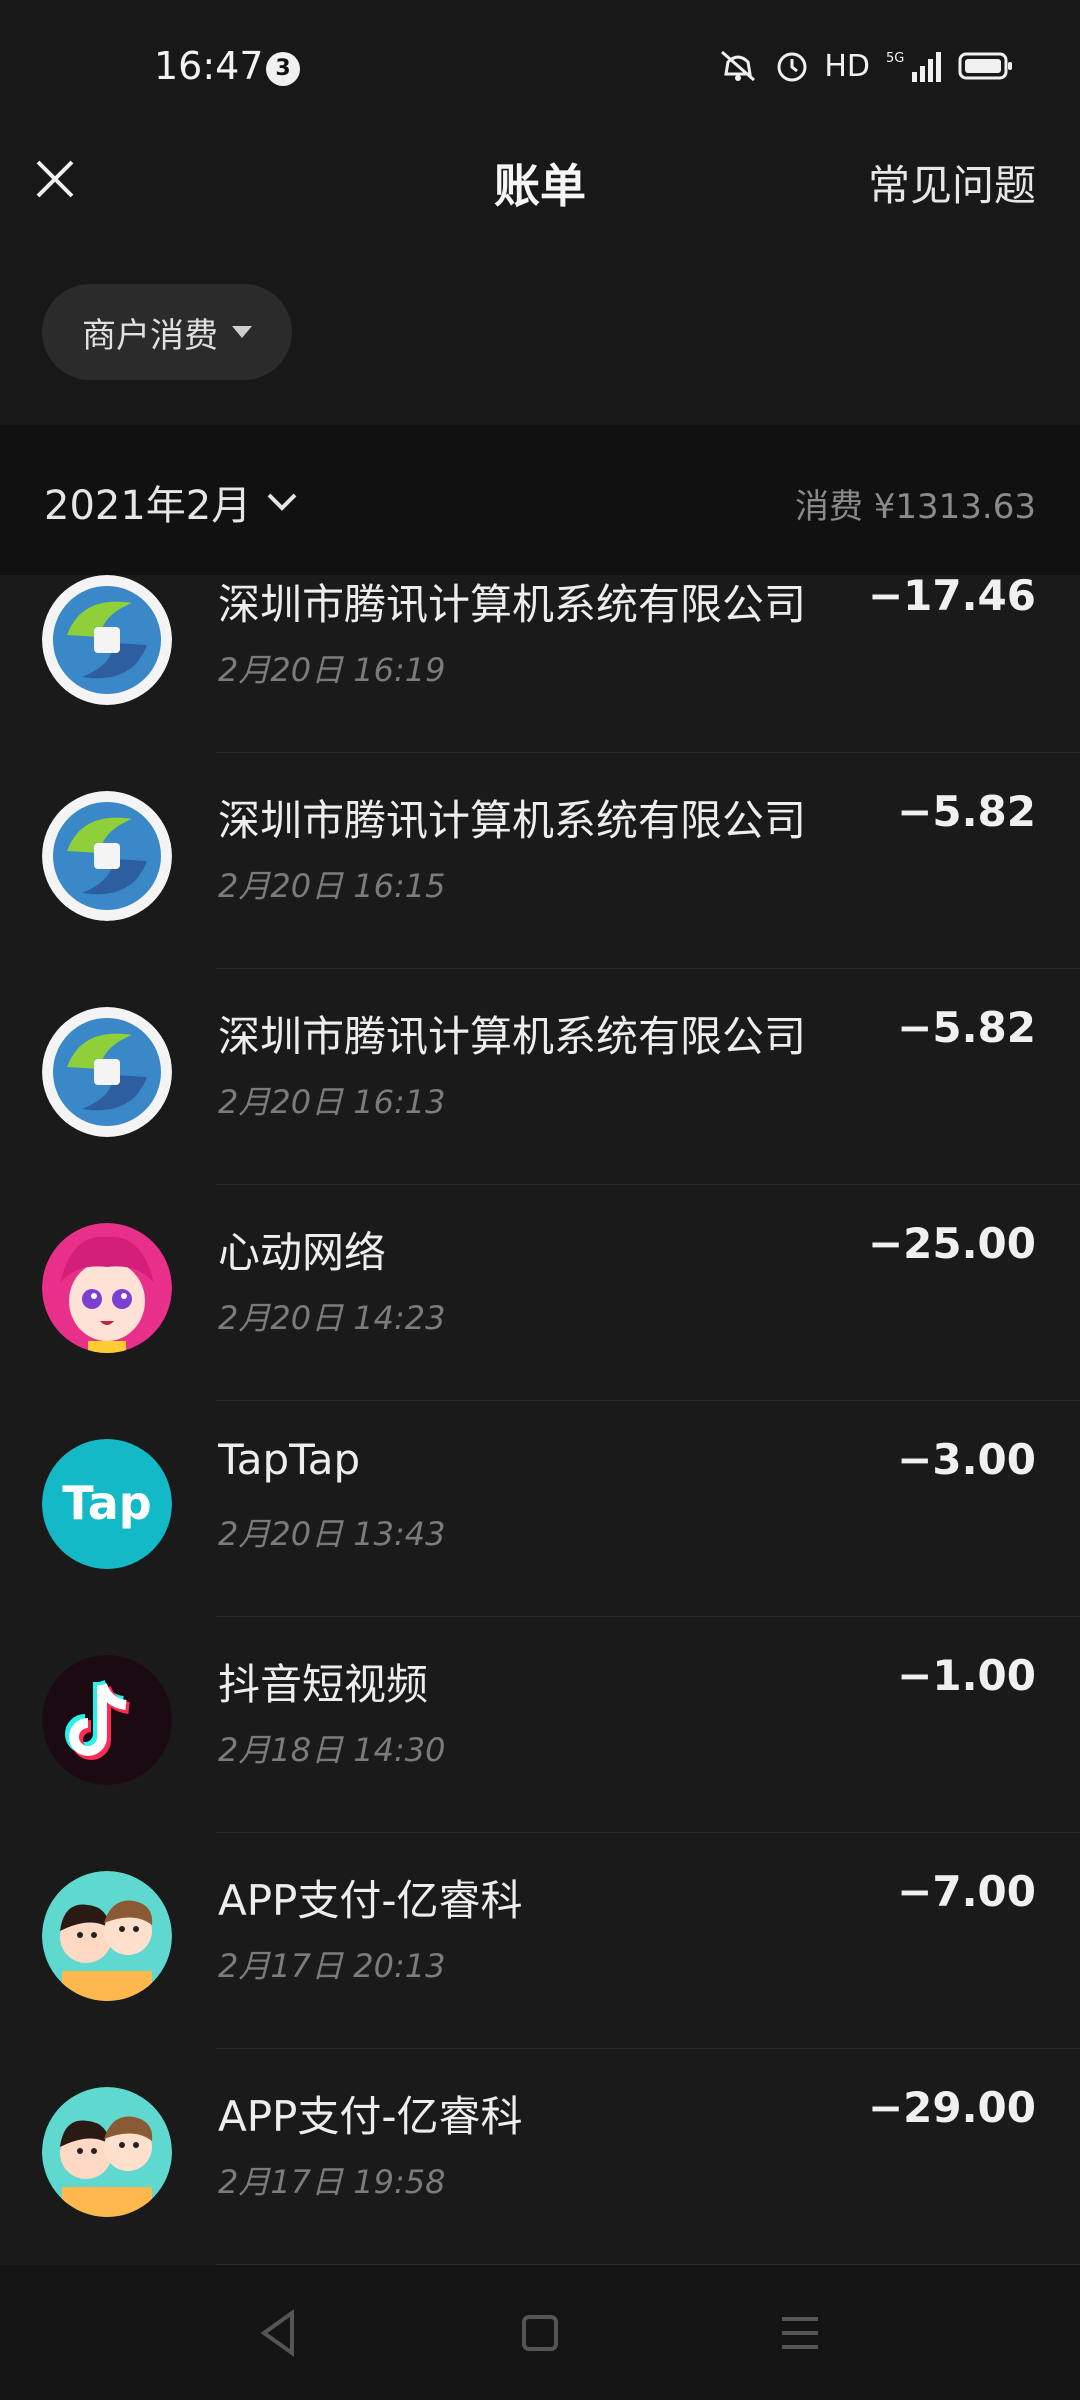 Image resolution: width=1080 pixels, height=2400 pixels. What do you see at coordinates (148, 506) in the screenshot?
I see `month-label: 2021年2月` at bounding box center [148, 506].